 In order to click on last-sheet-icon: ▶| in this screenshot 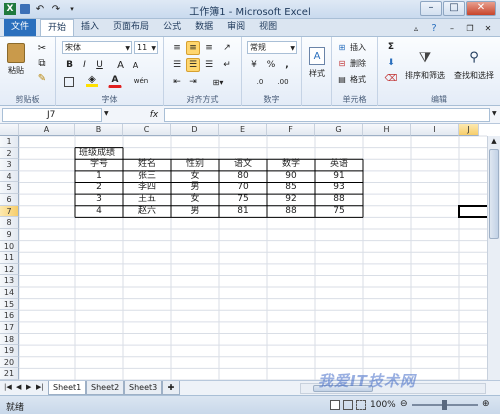, I will do `click(40, 387)`.